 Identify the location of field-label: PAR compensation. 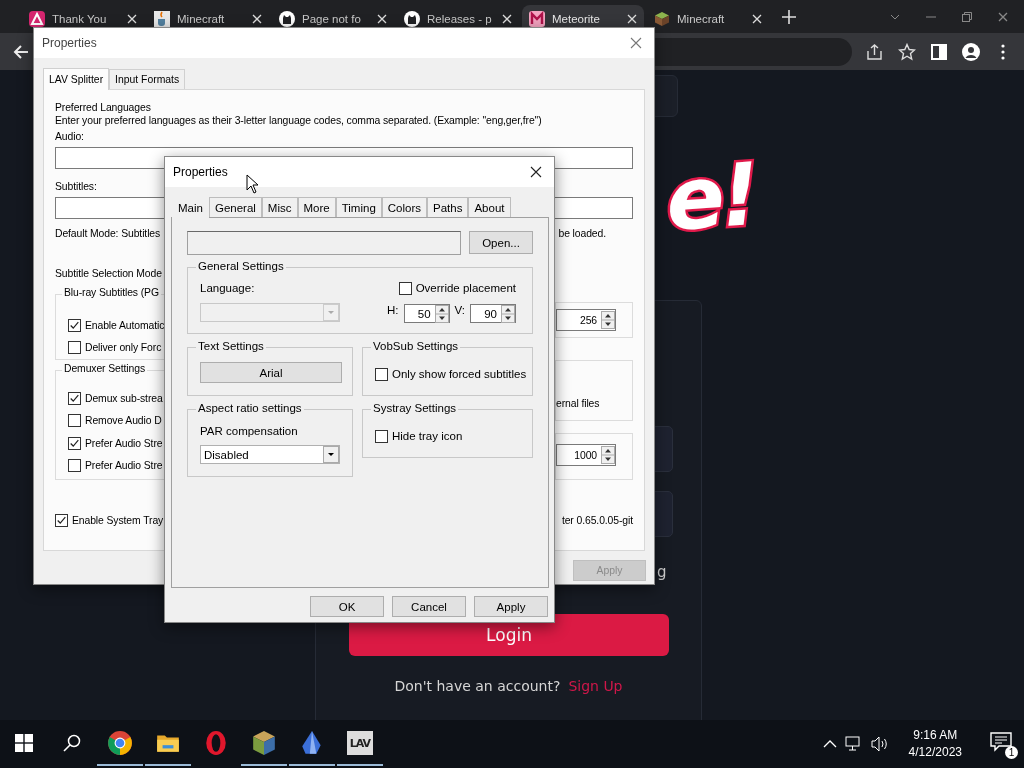
(249, 431).